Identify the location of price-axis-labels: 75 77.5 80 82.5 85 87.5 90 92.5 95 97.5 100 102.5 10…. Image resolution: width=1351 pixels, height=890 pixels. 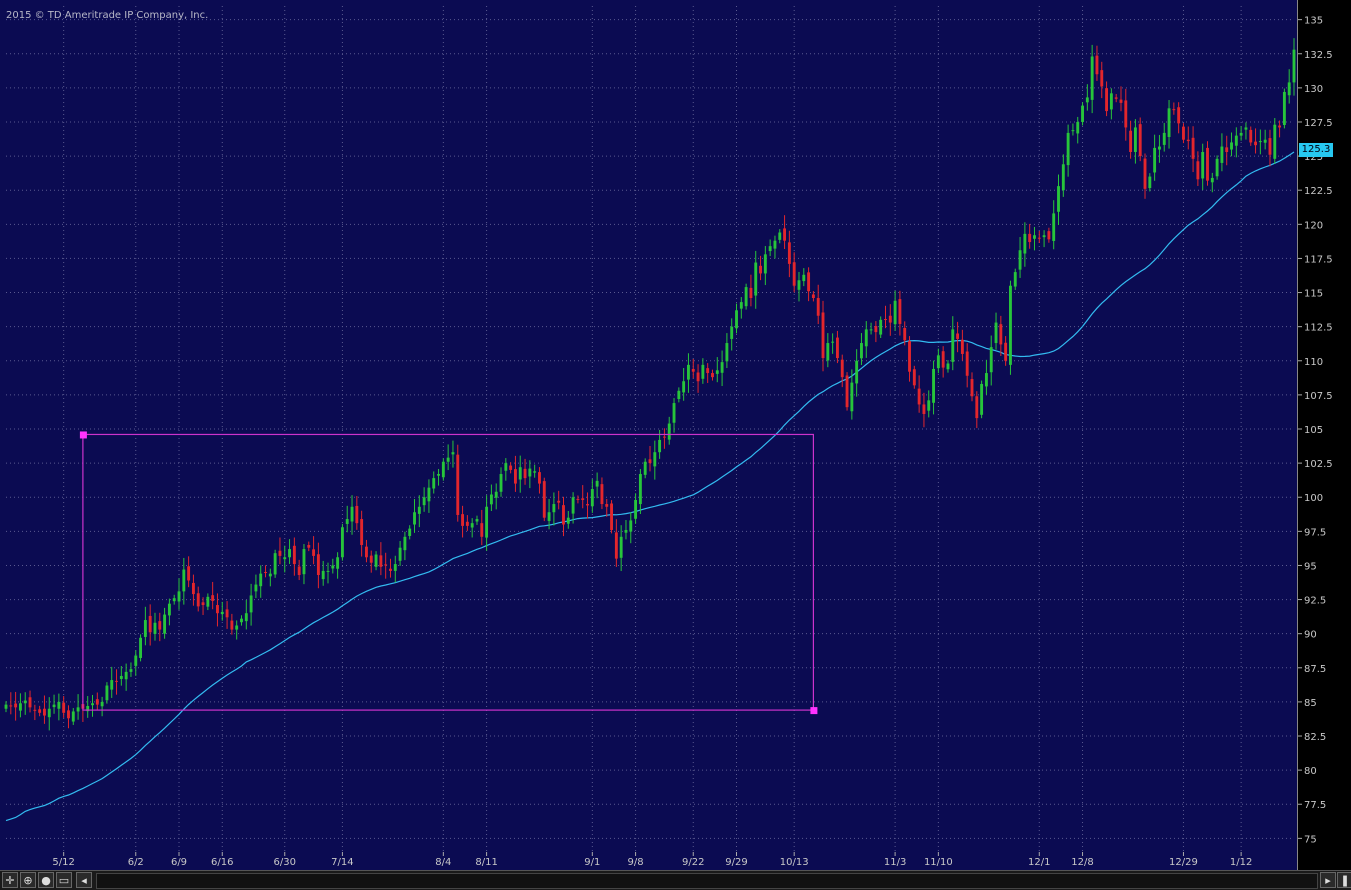
(1315, 430).